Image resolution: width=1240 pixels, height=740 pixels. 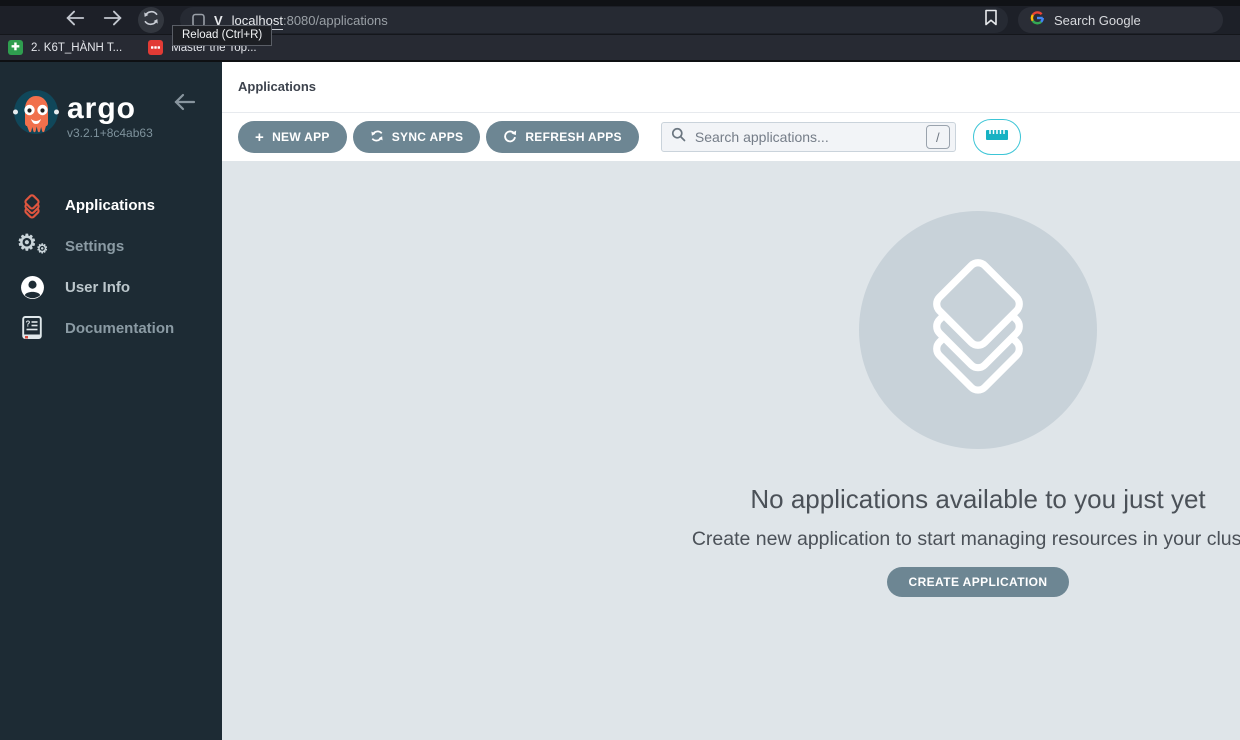 I want to click on sidebar-item-label: Documentation, so click(x=120, y=328).